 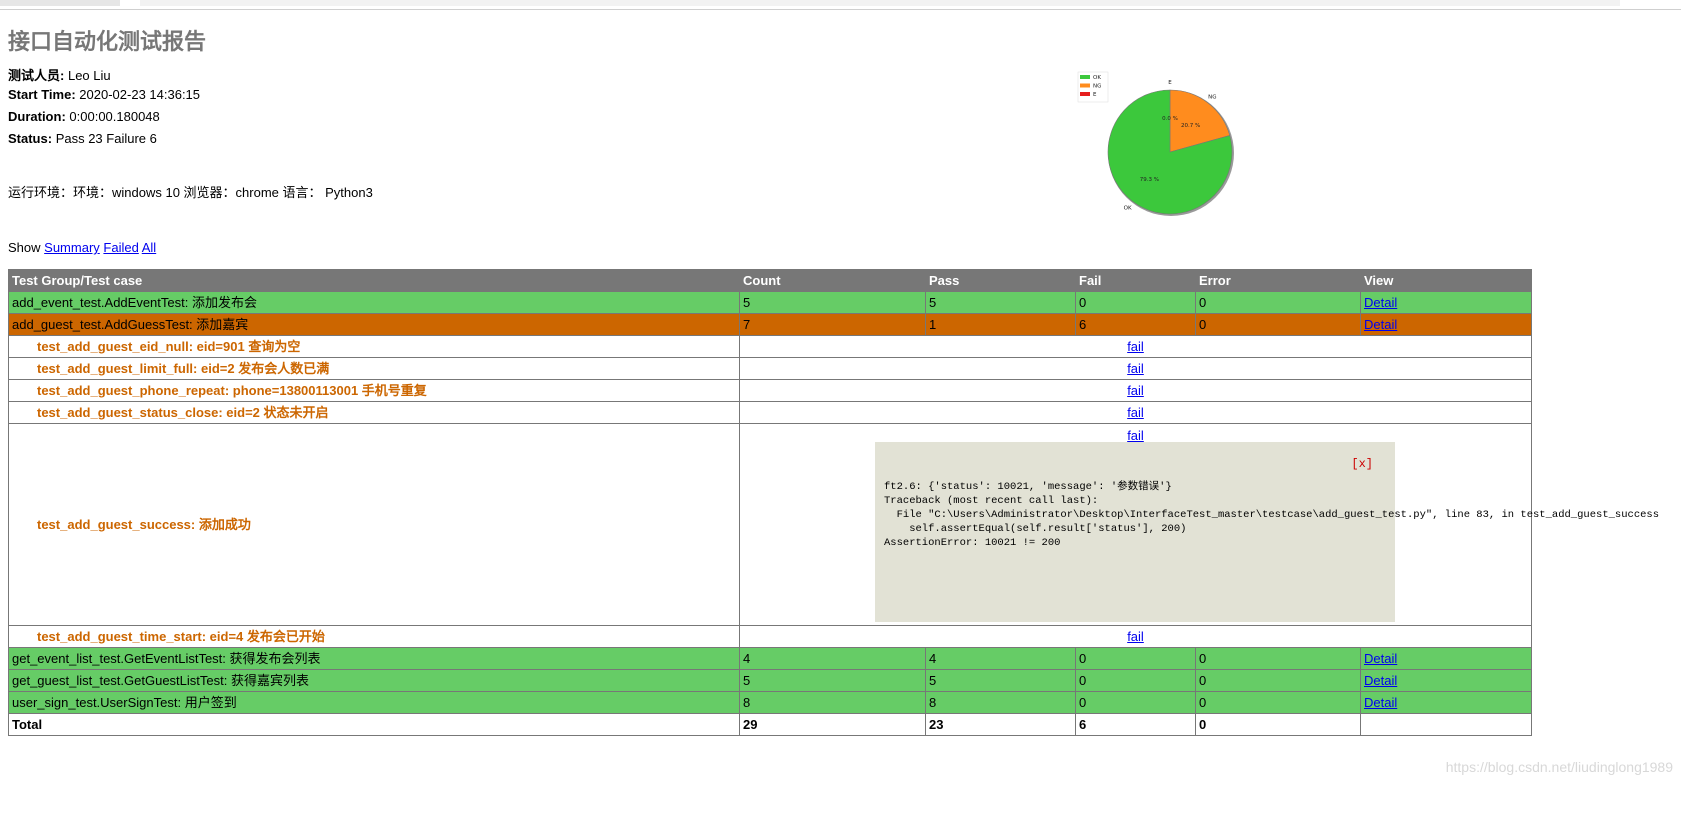 I want to click on group-count: 8, so click(x=832, y=702).